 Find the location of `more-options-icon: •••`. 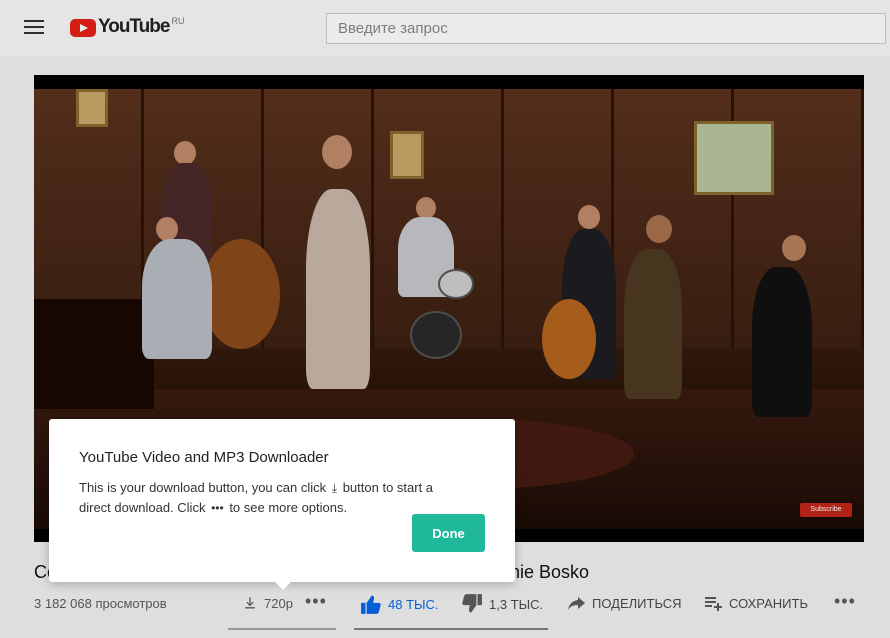

more-options-icon: ••• is located at coordinates (316, 601).